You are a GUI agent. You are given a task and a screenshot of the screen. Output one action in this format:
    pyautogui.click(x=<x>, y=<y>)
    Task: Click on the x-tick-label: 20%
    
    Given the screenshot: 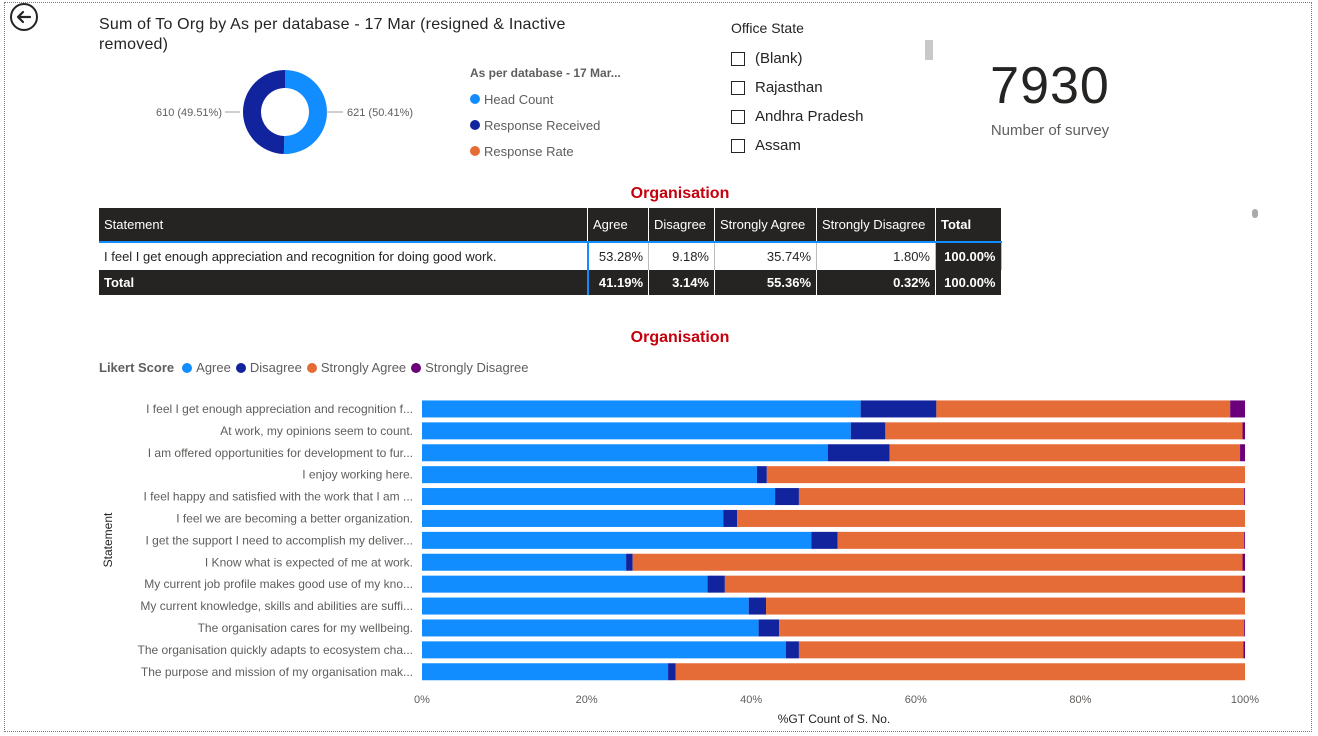 What is the action you would take?
    pyautogui.click(x=587, y=700)
    